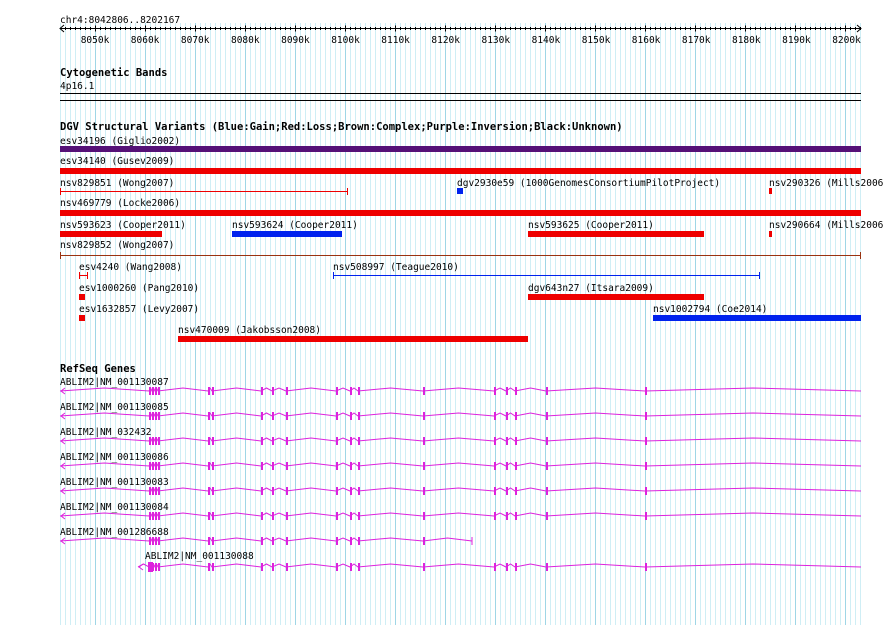 Image resolution: width=890 pixels, height=629 pixels. What do you see at coordinates (249, 330) in the screenshot?
I see `dgv-feature-label: nsv470009 (Jakobsson2008)` at bounding box center [249, 330].